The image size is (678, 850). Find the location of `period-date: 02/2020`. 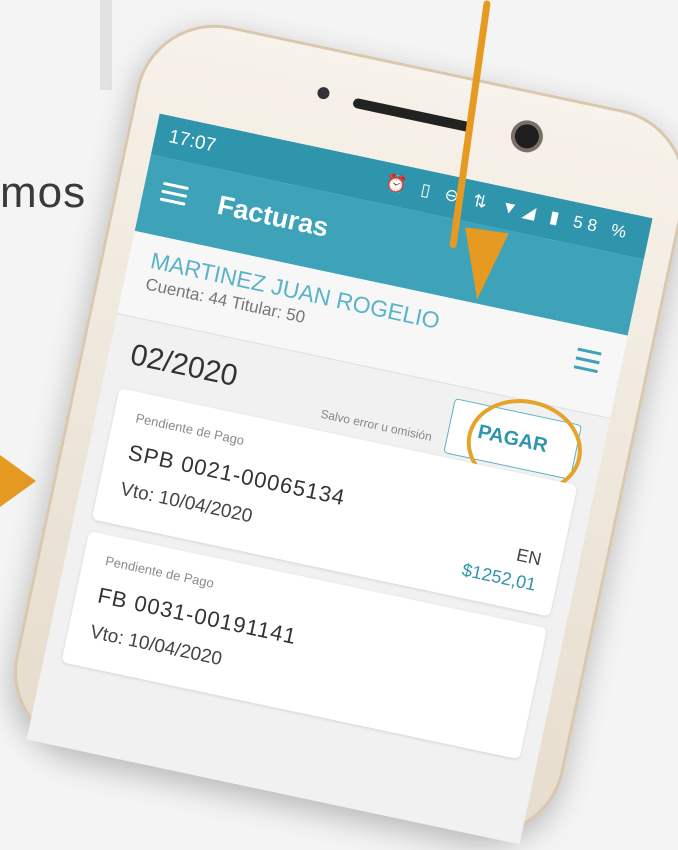

period-date: 02/2020 is located at coordinates (184, 365).